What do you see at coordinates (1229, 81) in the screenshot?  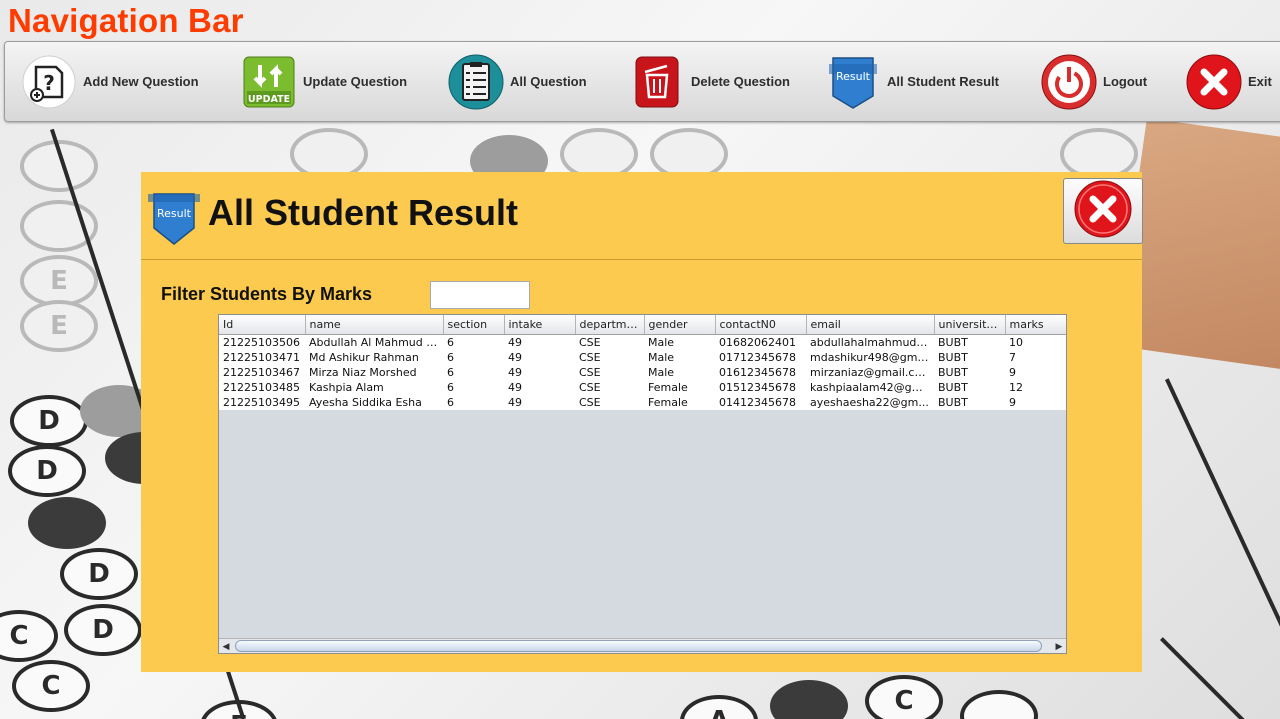 I see `exit-button: Exit` at bounding box center [1229, 81].